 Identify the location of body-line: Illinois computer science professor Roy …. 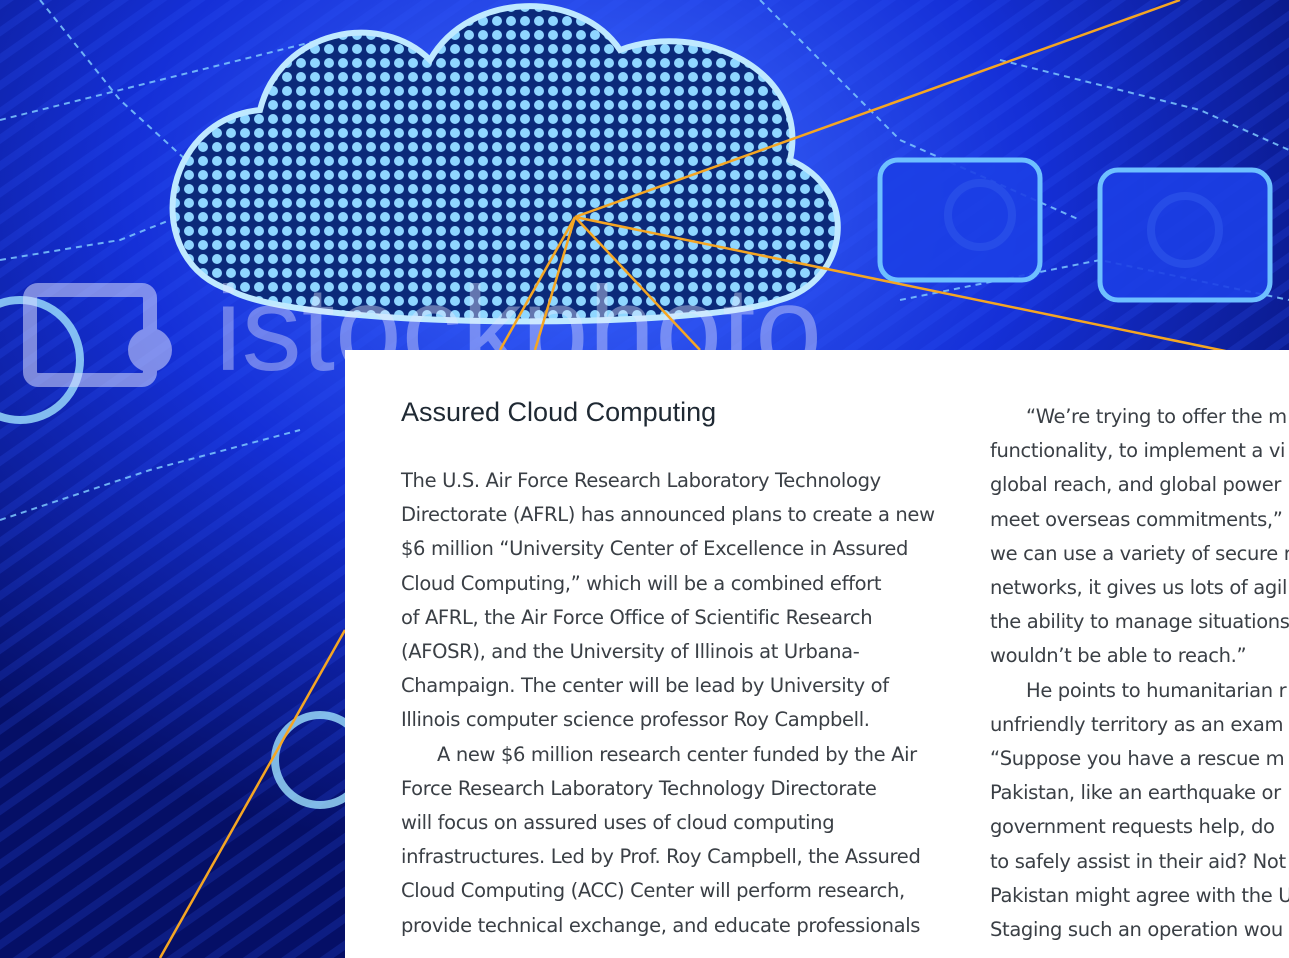
(635, 720).